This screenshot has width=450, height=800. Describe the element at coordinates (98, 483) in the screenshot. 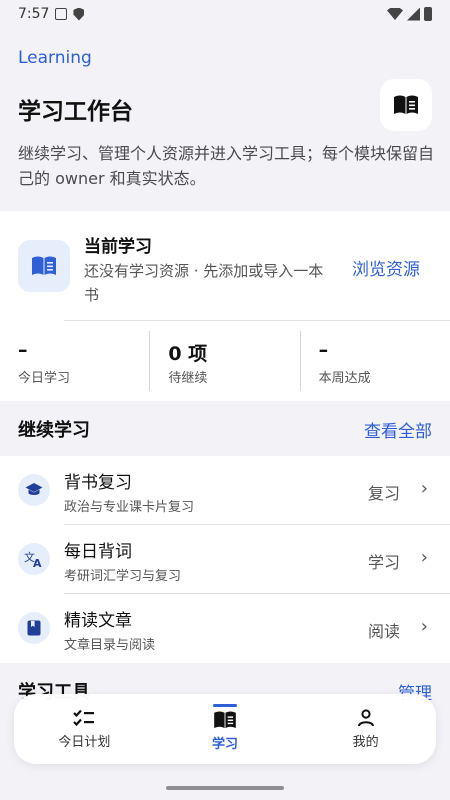

I see `list-item-title: 背书复习` at that location.